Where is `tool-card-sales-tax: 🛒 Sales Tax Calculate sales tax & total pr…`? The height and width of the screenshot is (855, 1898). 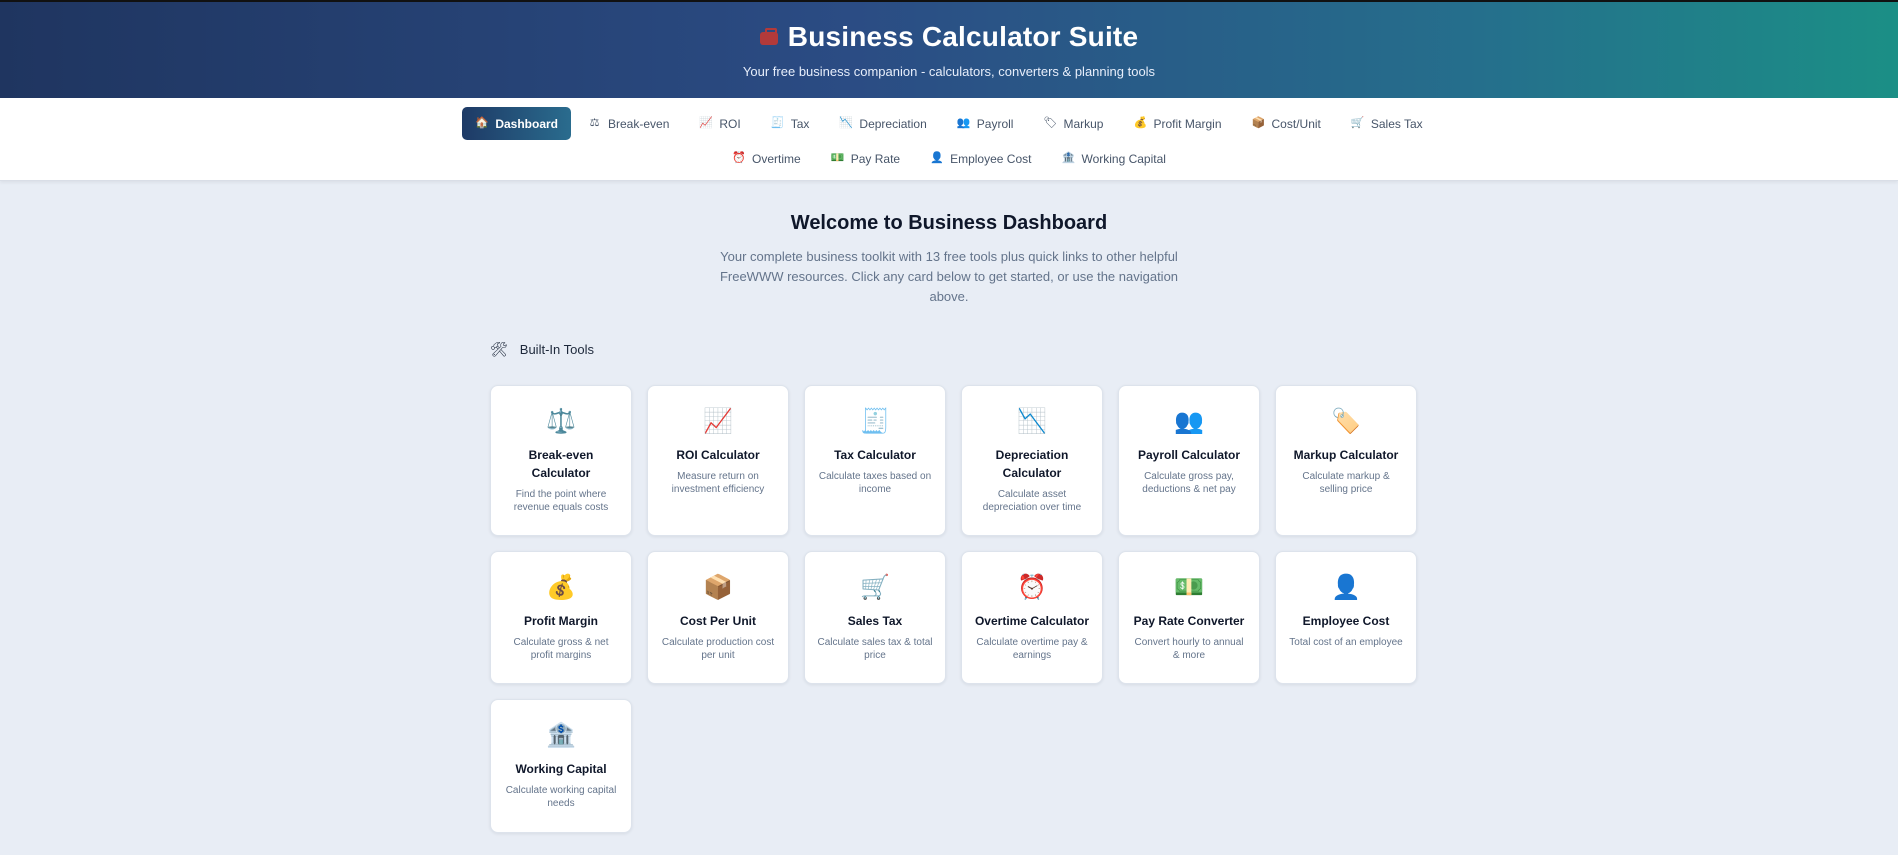 tool-card-sales-tax: 🛒 Sales Tax Calculate sales tax & total pr… is located at coordinates (875, 617).